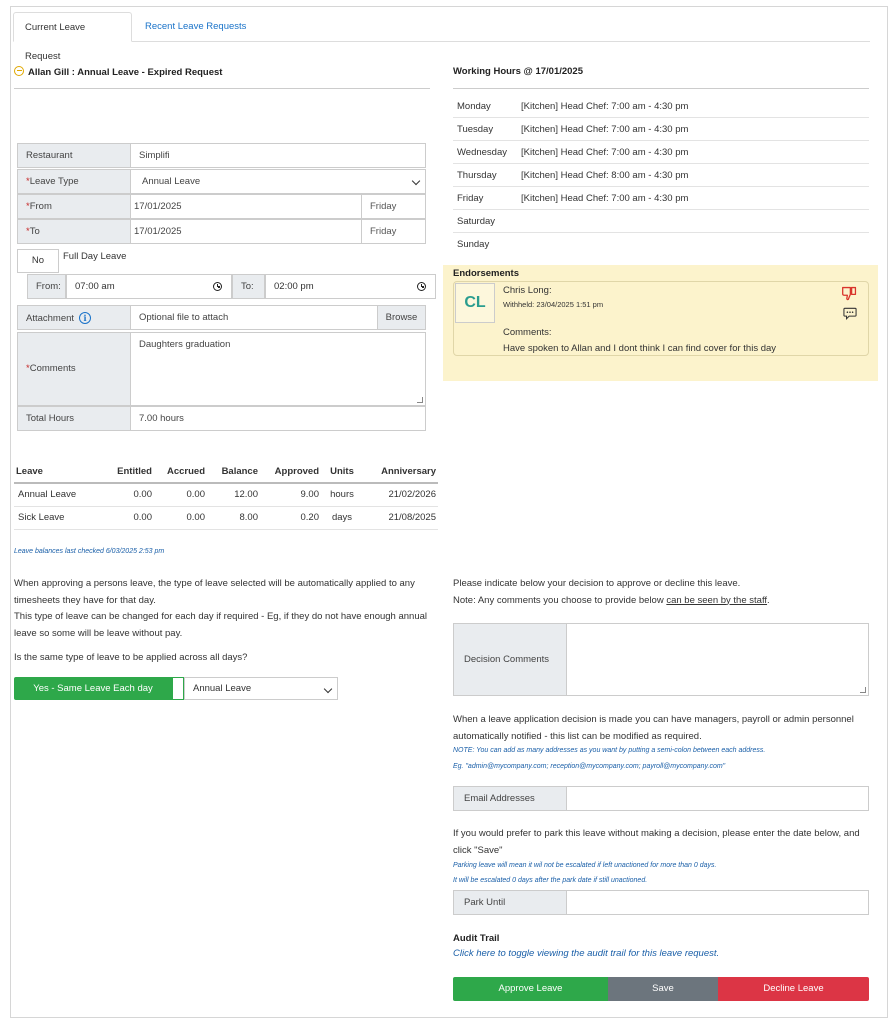 The height and width of the screenshot is (1024, 895). I want to click on comment-icon, so click(850, 313).